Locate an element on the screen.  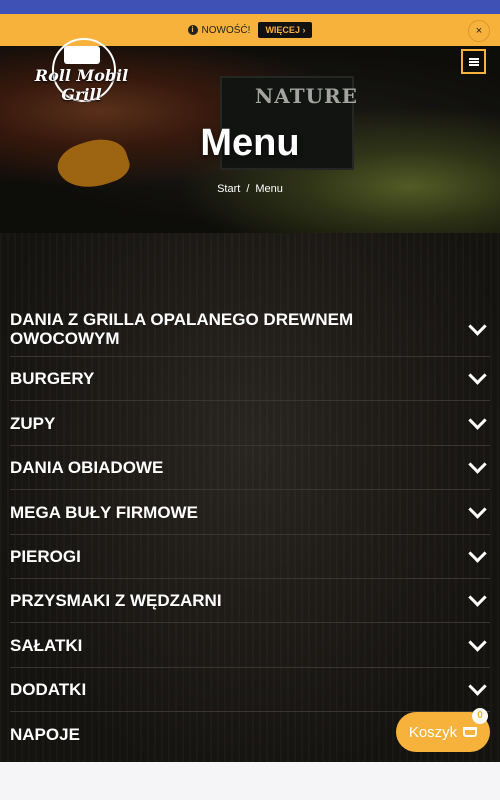
breadcrumb-current: Menu is located at coordinates (269, 189).